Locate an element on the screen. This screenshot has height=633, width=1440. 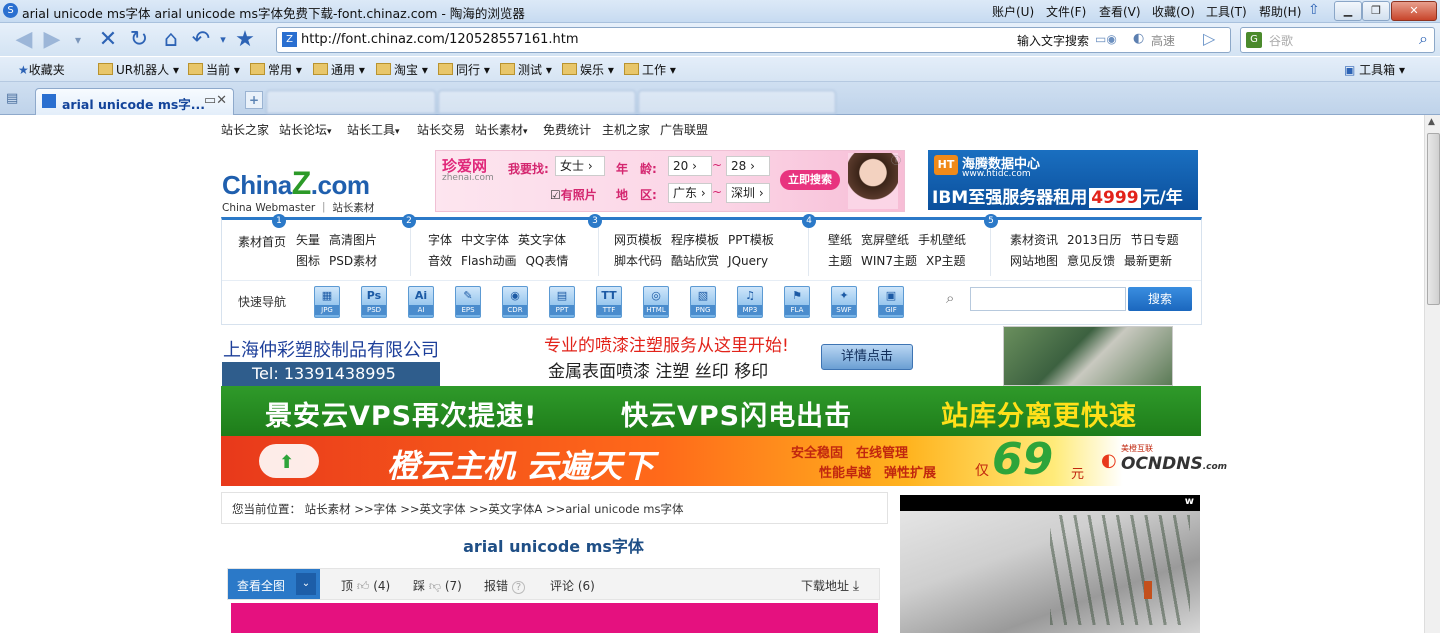
go-arrow-icon: ▷ is located at coordinates (1209, 38).